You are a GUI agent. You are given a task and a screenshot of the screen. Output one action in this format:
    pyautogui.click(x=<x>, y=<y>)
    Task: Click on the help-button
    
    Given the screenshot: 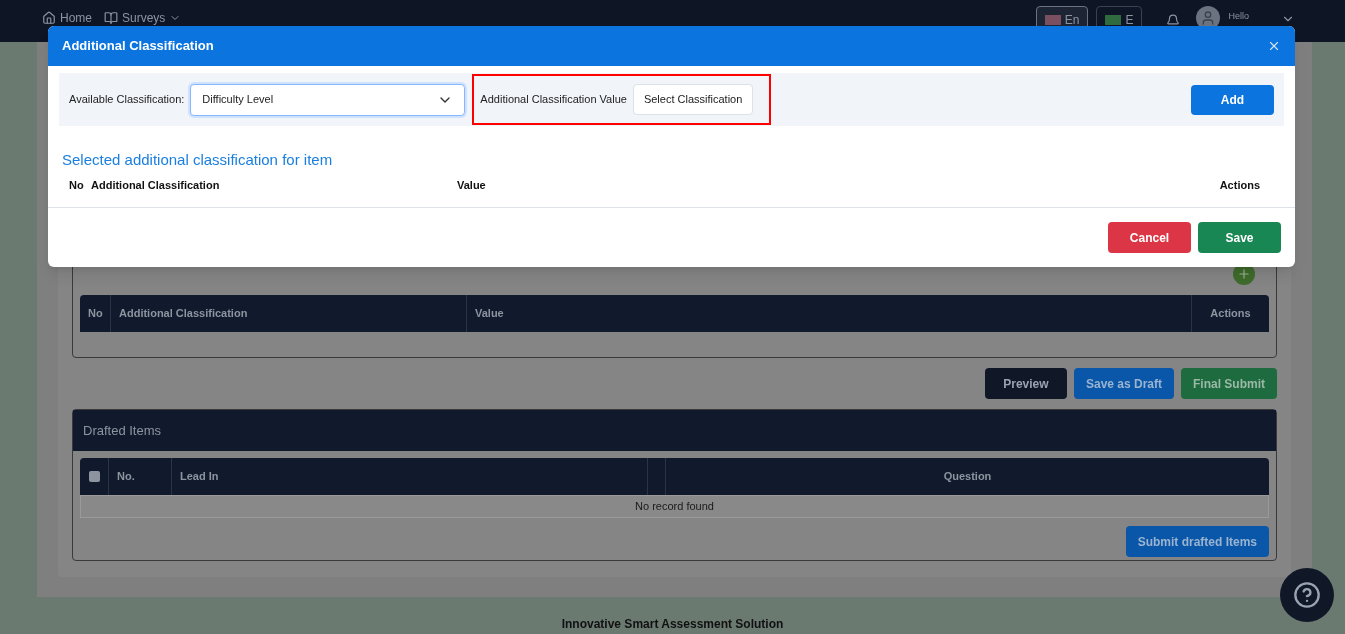 What is the action you would take?
    pyautogui.click(x=1307, y=595)
    